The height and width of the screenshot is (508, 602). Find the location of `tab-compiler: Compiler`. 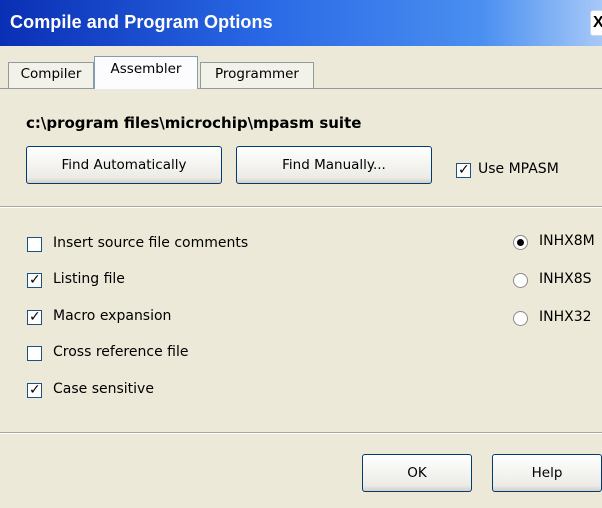

tab-compiler: Compiler is located at coordinates (51, 75).